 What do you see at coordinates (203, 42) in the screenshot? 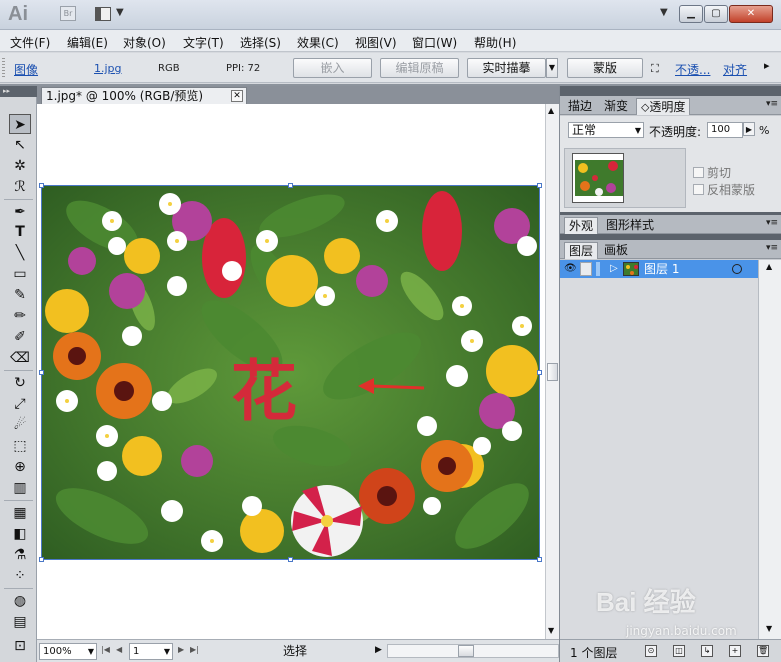
I see `menu-type: 文字(T)` at bounding box center [203, 42].